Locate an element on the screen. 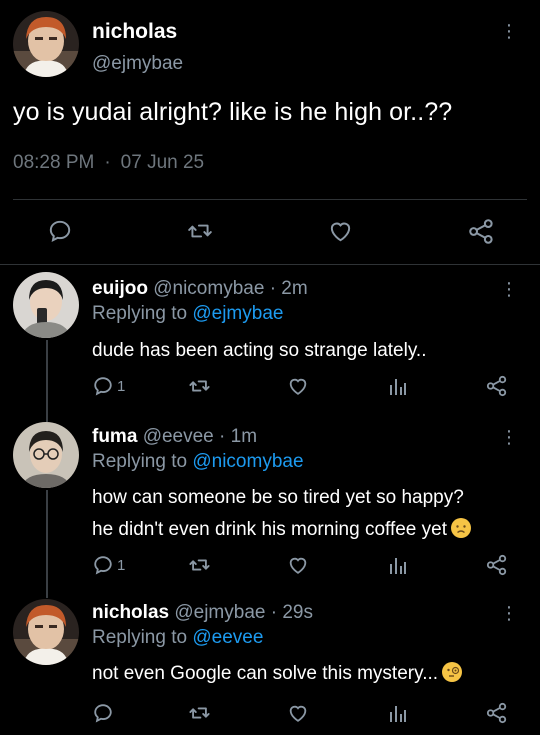 The image size is (540, 735). reply-age: 2m is located at coordinates (294, 288).